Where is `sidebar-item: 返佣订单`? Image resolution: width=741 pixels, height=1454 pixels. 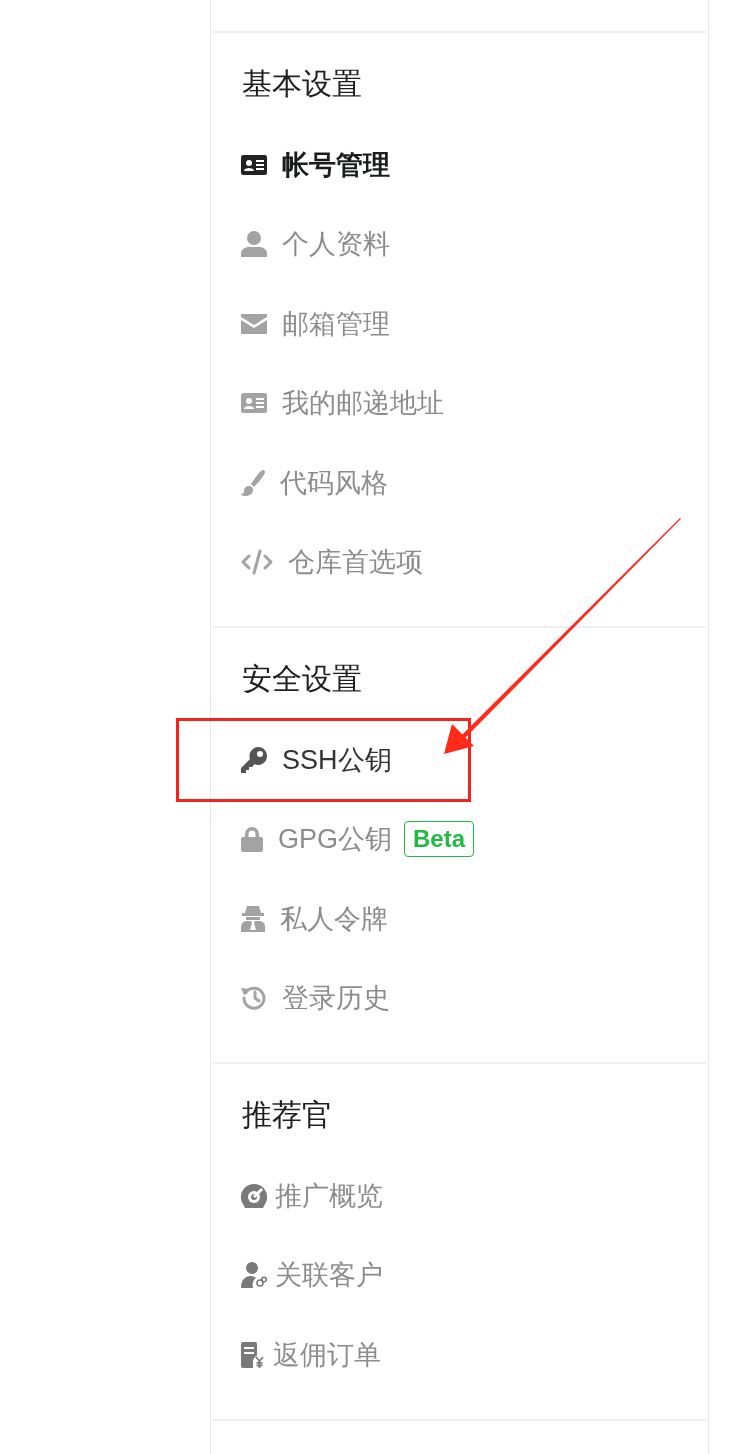 sidebar-item: 返佣订单 is located at coordinates (311, 1354).